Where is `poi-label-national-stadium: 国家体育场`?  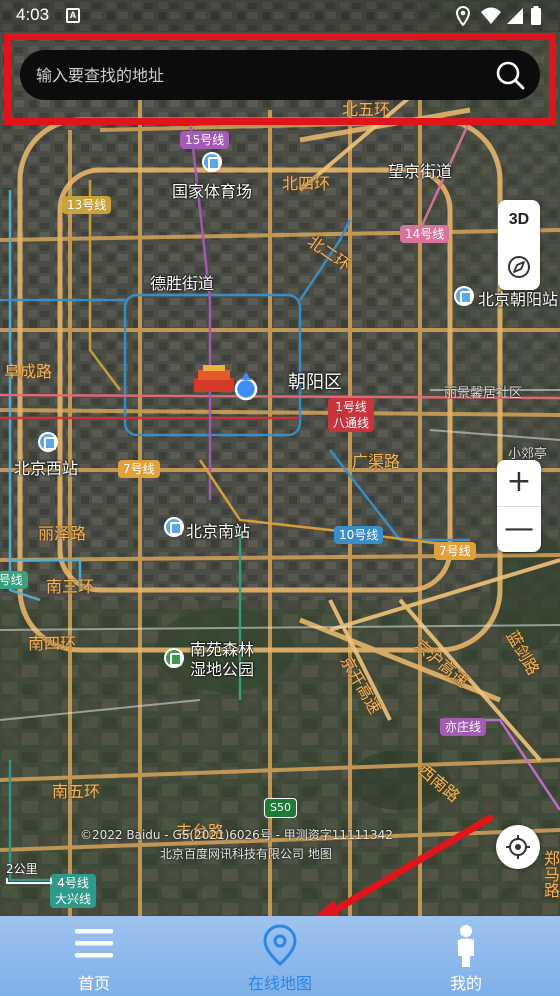
poi-label-national-stadium: 国家体育场 is located at coordinates (212, 191).